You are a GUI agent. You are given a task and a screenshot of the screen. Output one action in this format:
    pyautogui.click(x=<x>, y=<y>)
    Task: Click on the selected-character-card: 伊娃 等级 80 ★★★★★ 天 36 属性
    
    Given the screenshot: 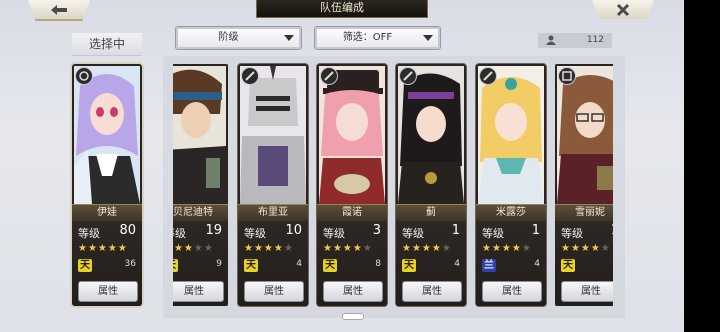 What is the action you would take?
    pyautogui.click(x=107, y=185)
    